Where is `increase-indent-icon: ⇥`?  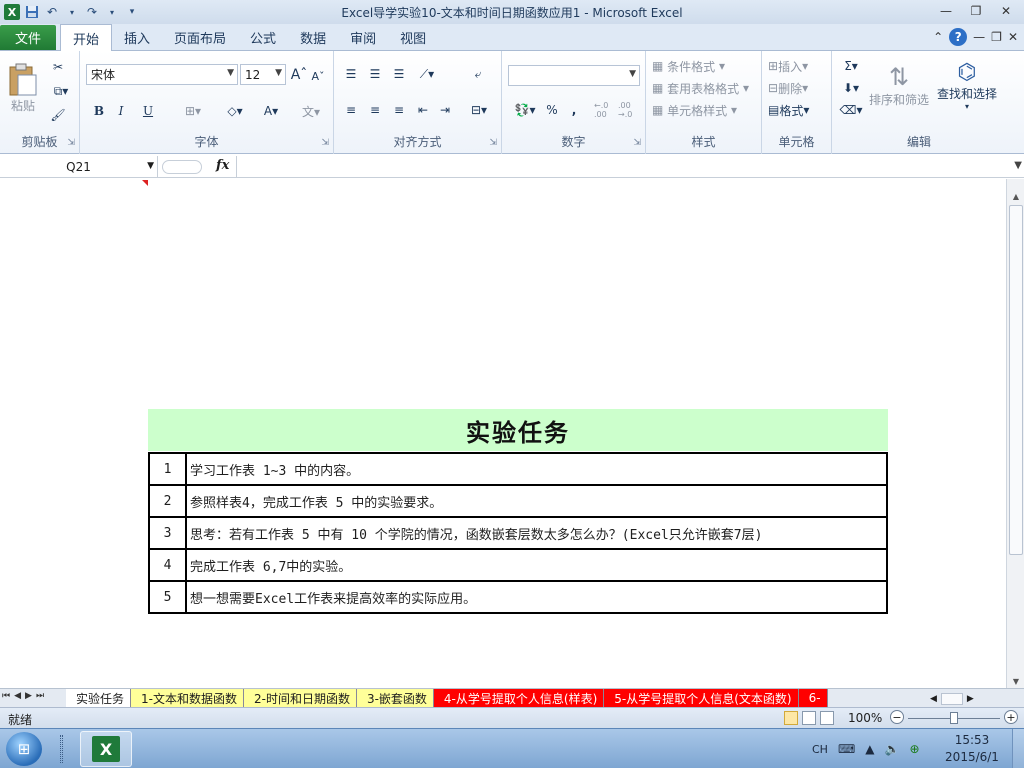
increase-indent-icon: ⇥ is located at coordinates (445, 110).